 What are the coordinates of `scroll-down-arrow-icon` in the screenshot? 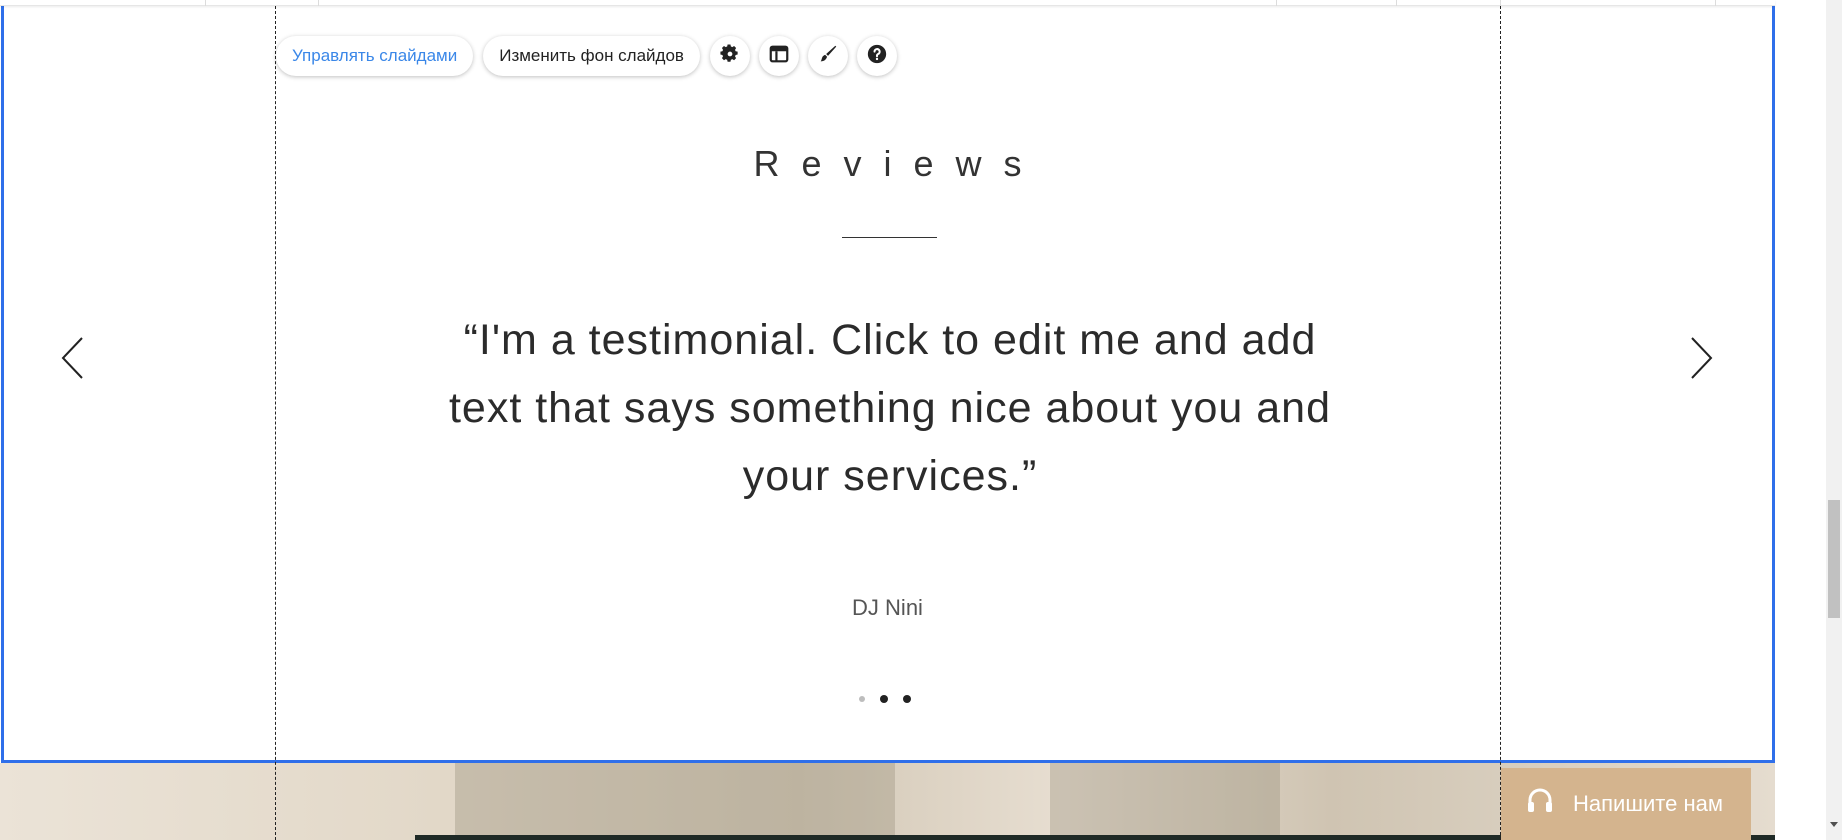 It's located at (1834, 824).